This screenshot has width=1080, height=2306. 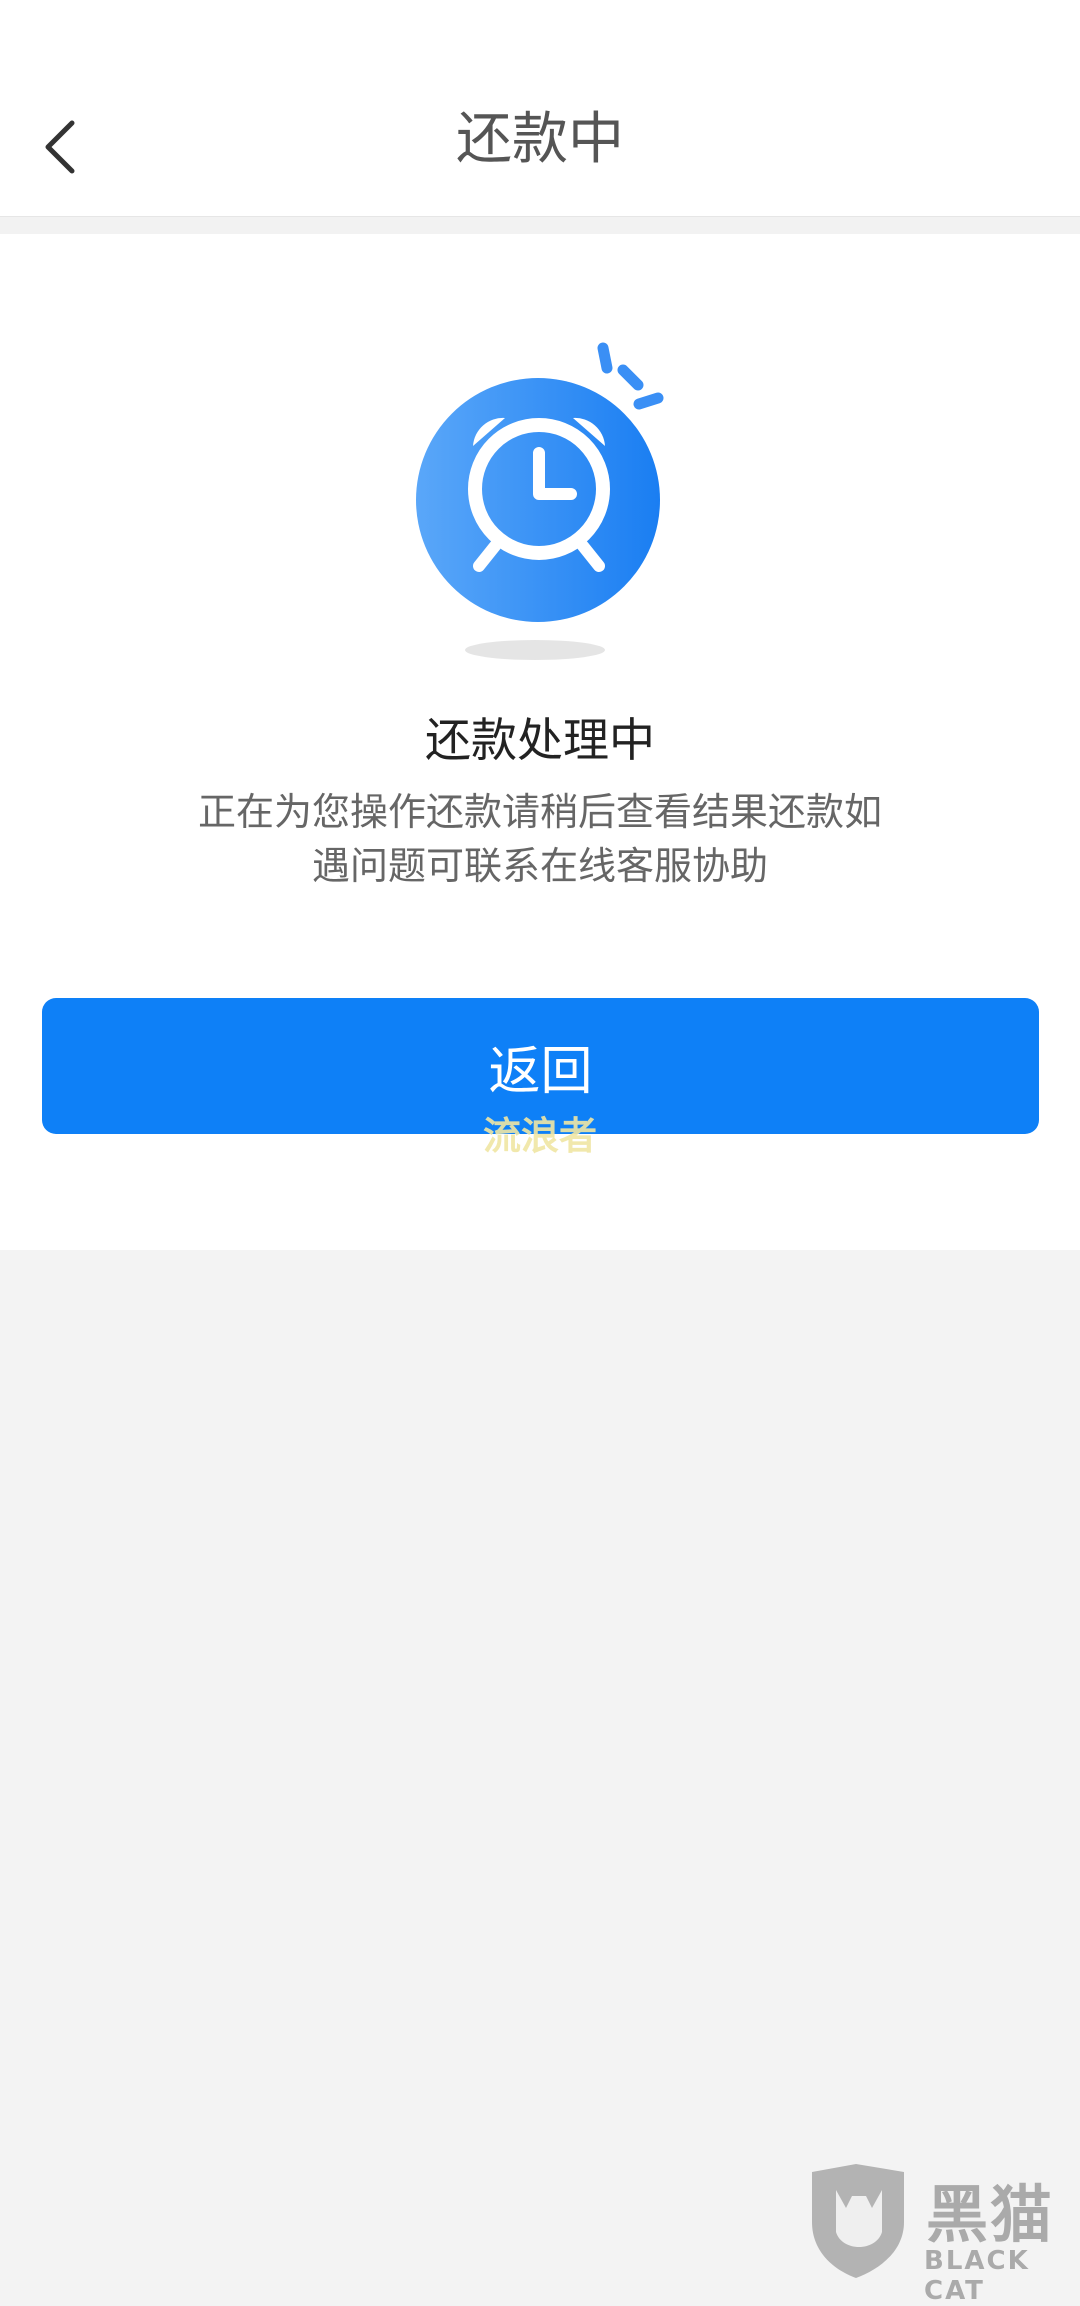 What do you see at coordinates (540, 501) in the screenshot?
I see `alarm-clock-icon` at bounding box center [540, 501].